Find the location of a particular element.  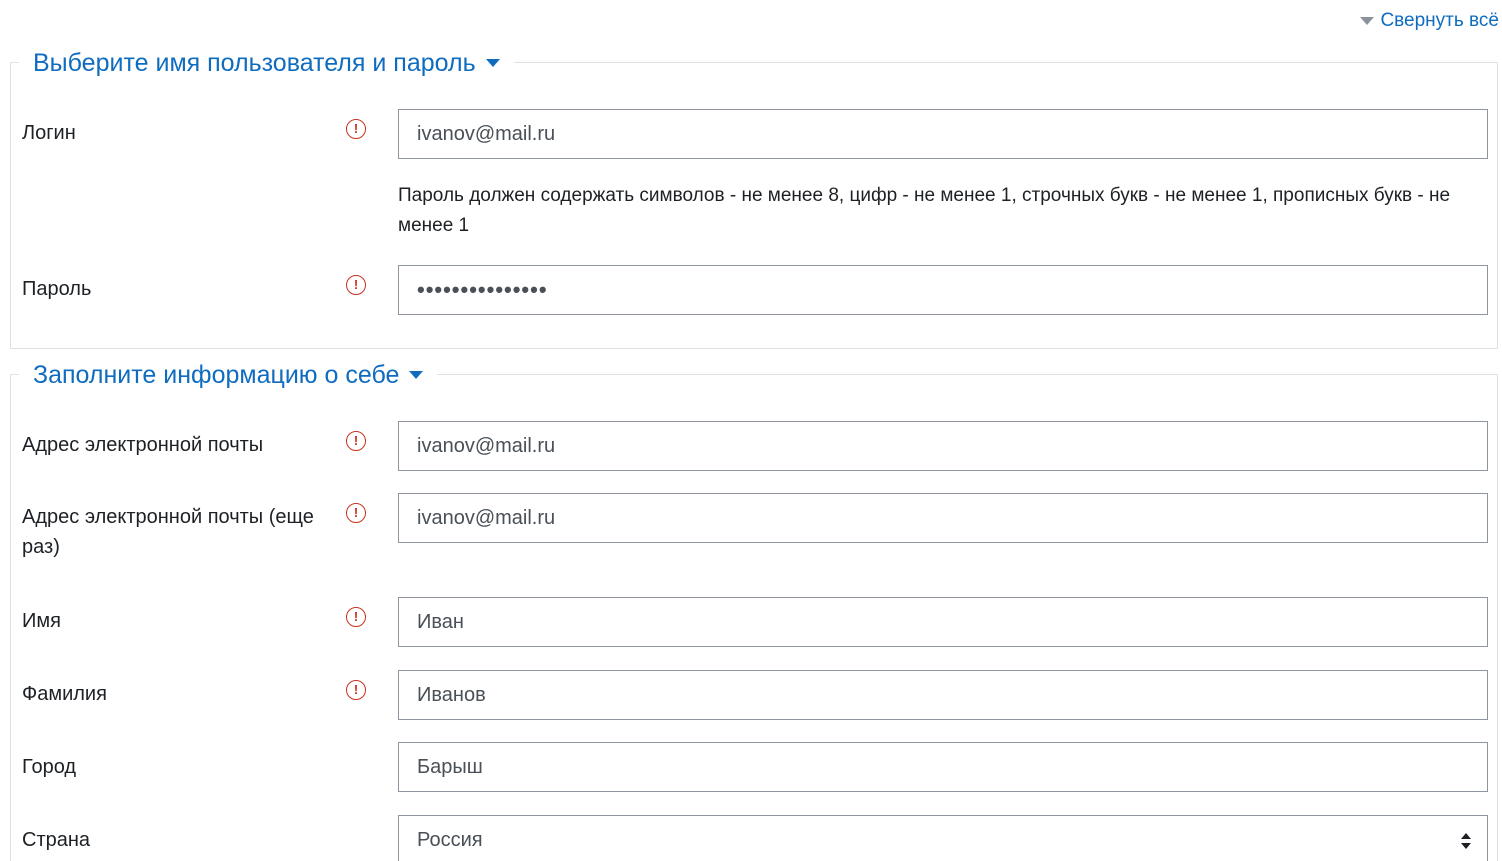

lastname-label: Фамилия is located at coordinates (64, 694).